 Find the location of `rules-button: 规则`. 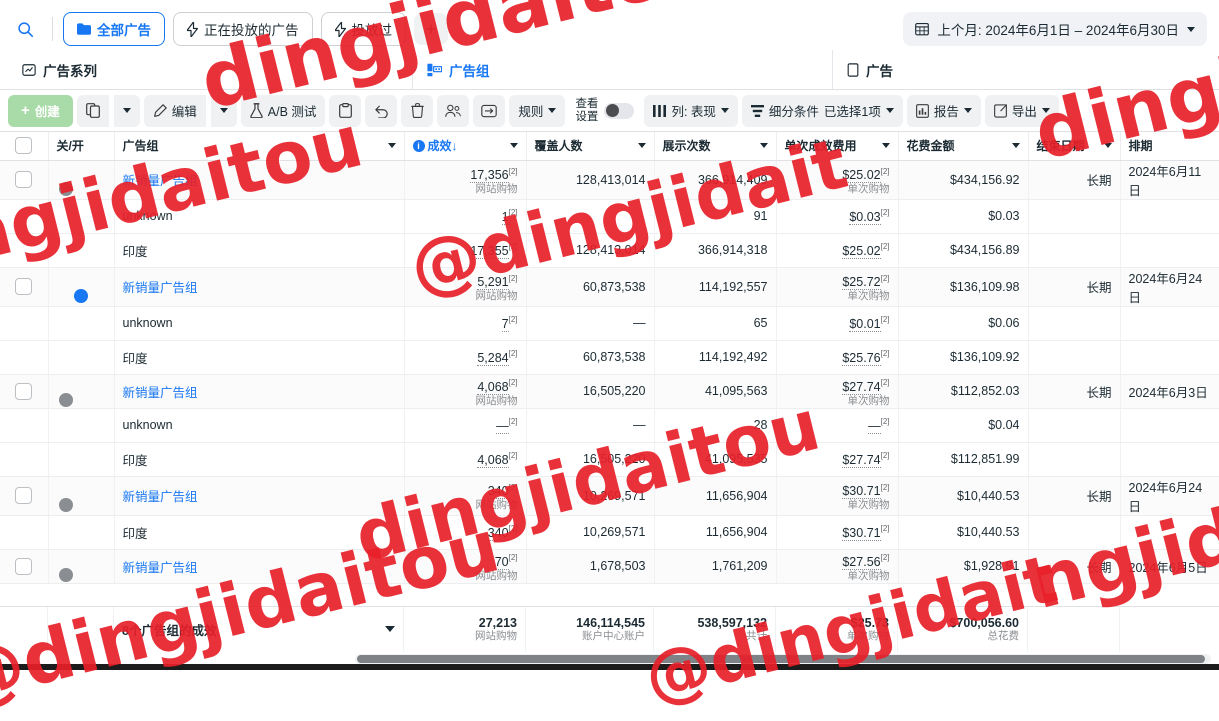

rules-button: 规则 is located at coordinates (537, 110).